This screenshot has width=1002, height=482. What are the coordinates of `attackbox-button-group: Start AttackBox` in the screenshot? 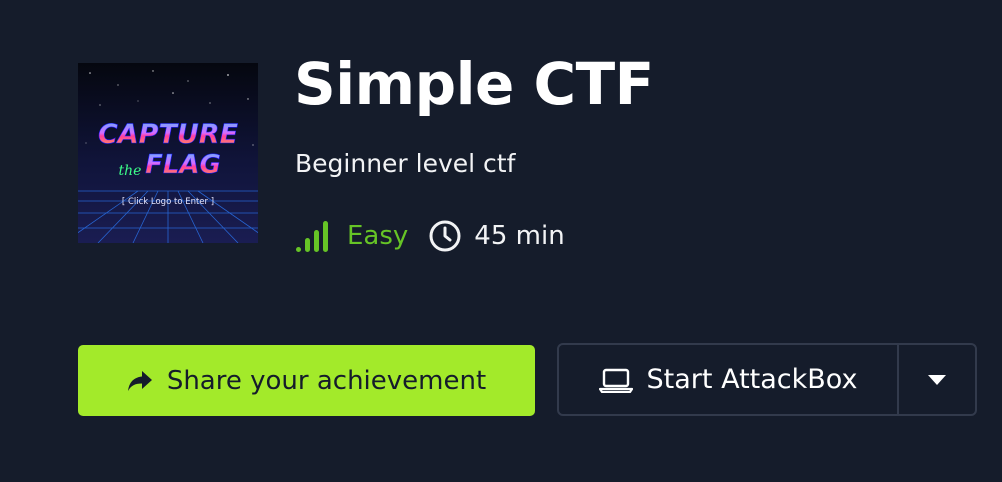 It's located at (767, 379).